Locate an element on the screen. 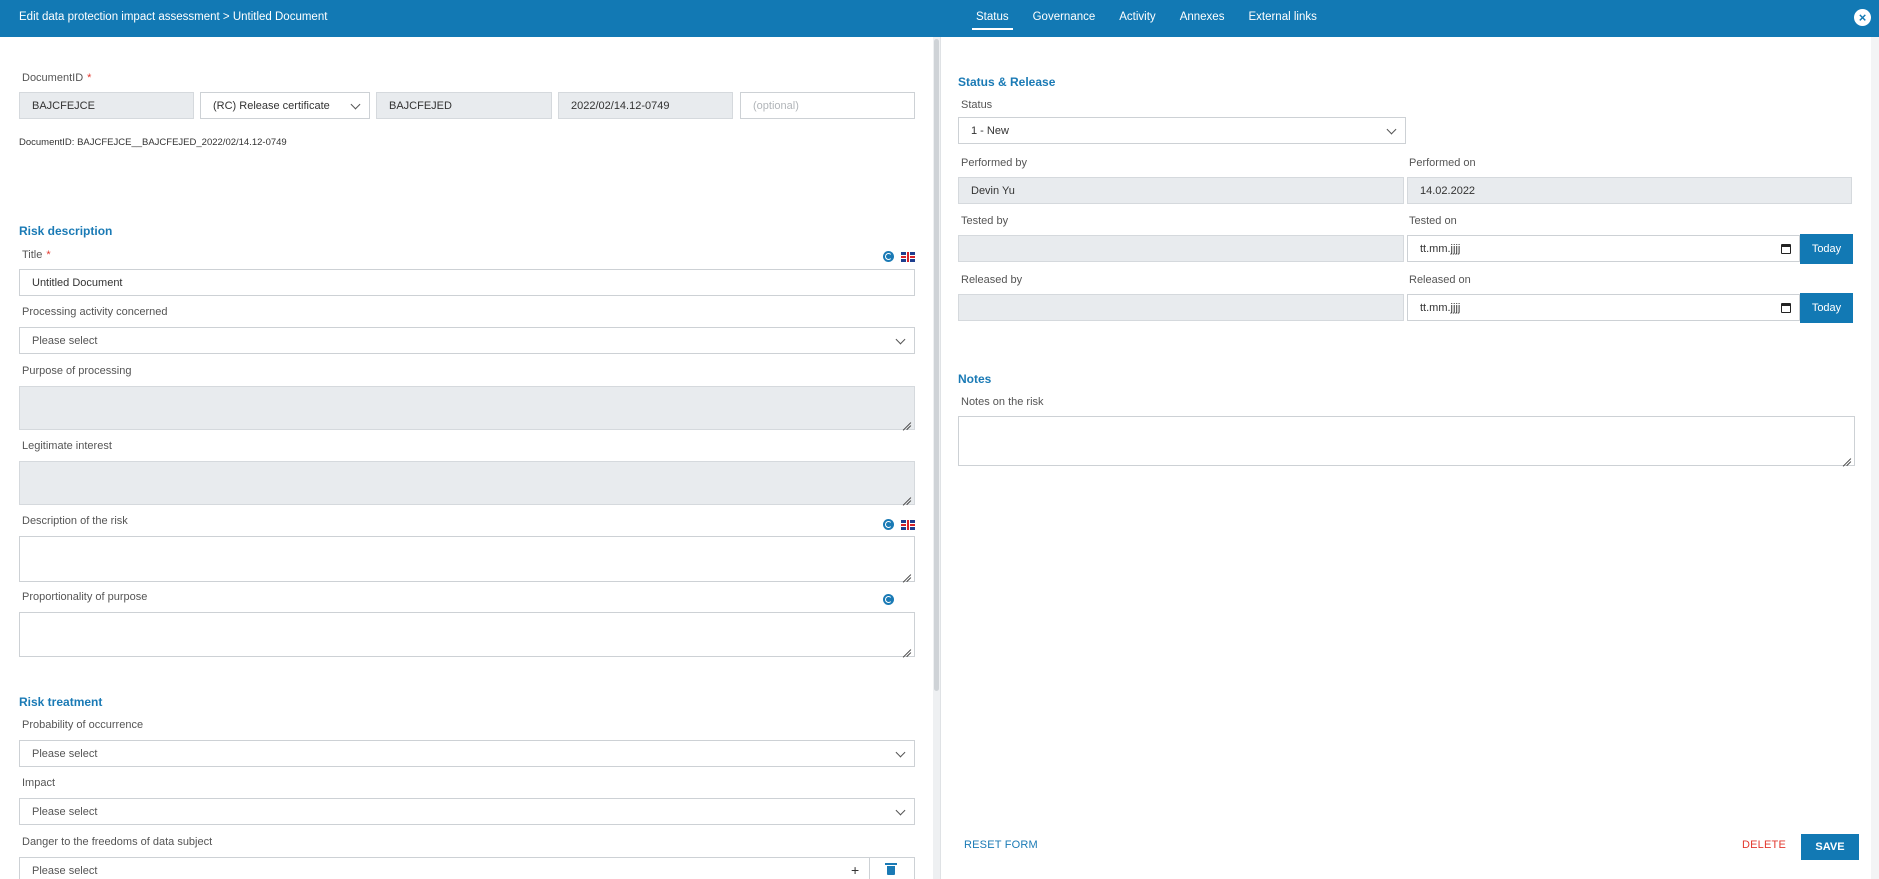 Image resolution: width=1879 pixels, height=879 pixels. document-id-part4-field: 2022/02/14.12-0749 is located at coordinates (645, 105).